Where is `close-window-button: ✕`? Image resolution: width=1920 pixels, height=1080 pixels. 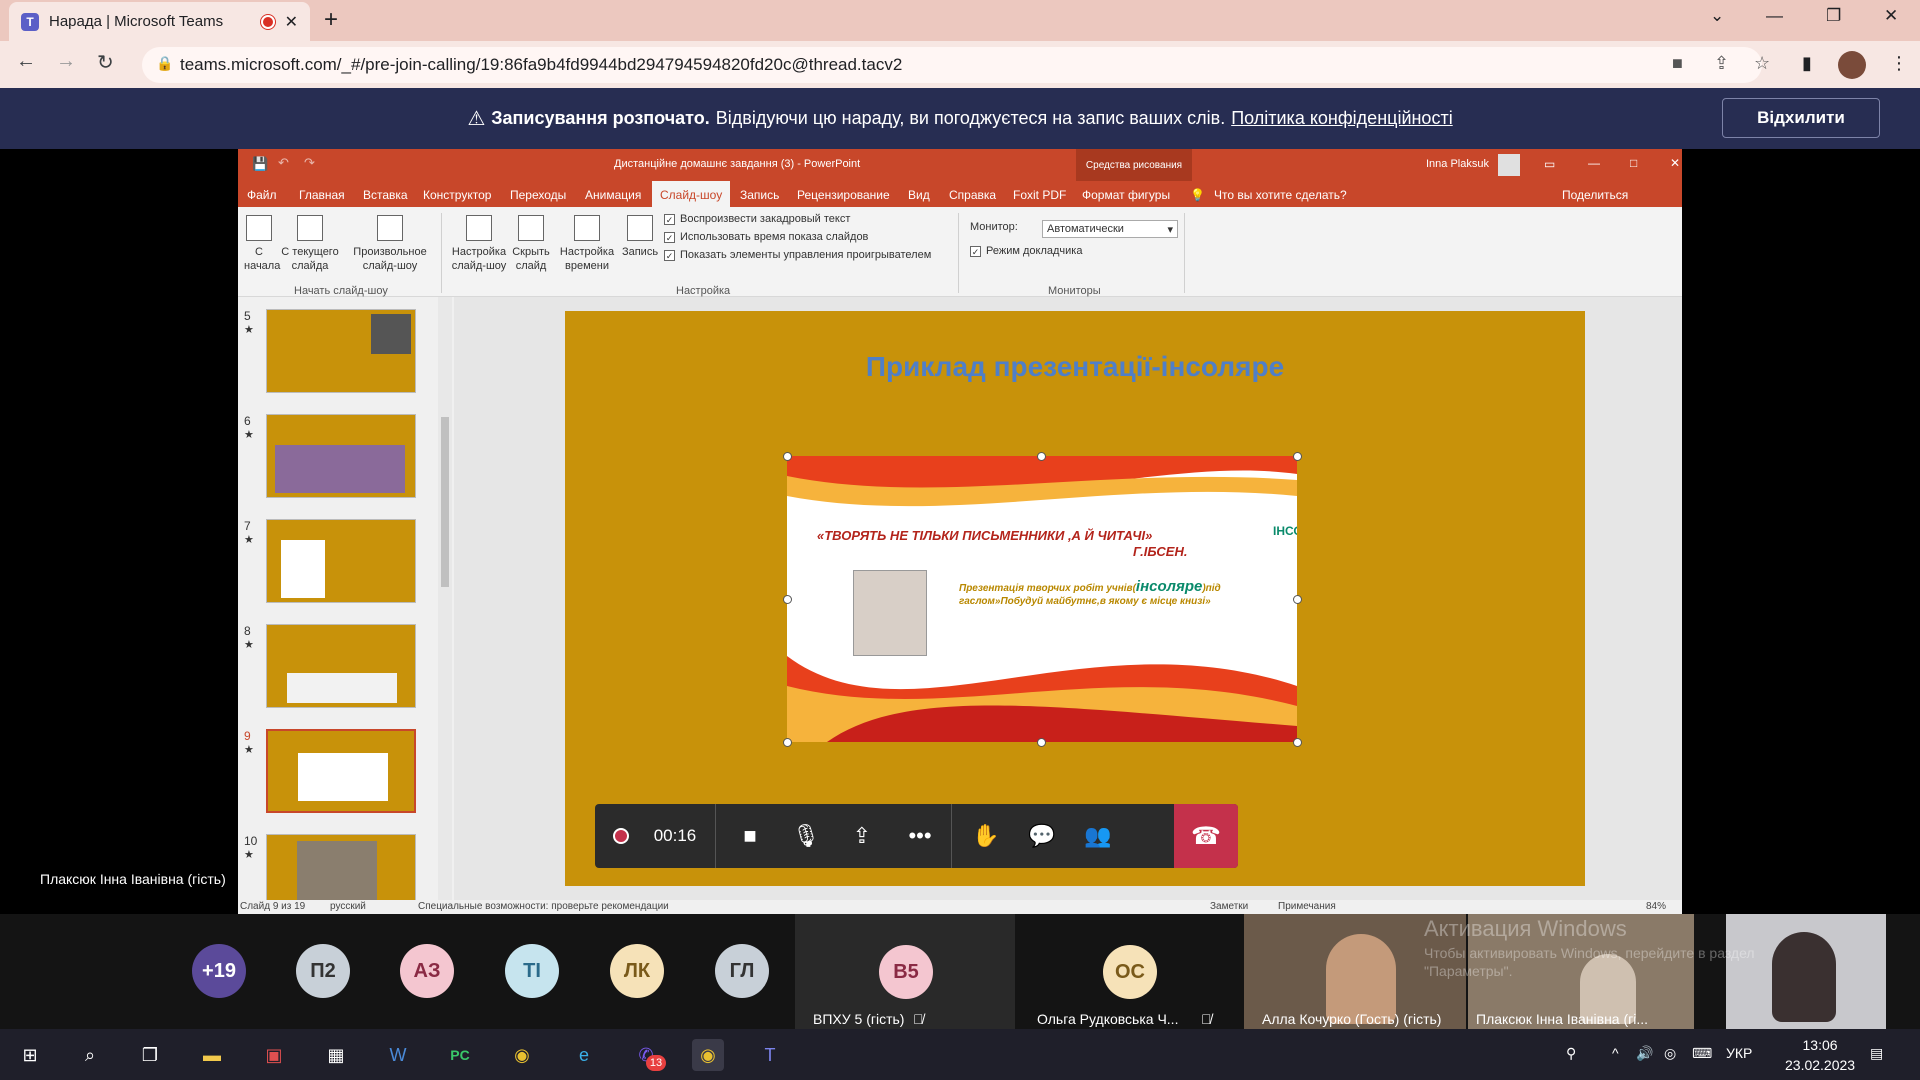 close-window-button: ✕ is located at coordinates (1891, 16).